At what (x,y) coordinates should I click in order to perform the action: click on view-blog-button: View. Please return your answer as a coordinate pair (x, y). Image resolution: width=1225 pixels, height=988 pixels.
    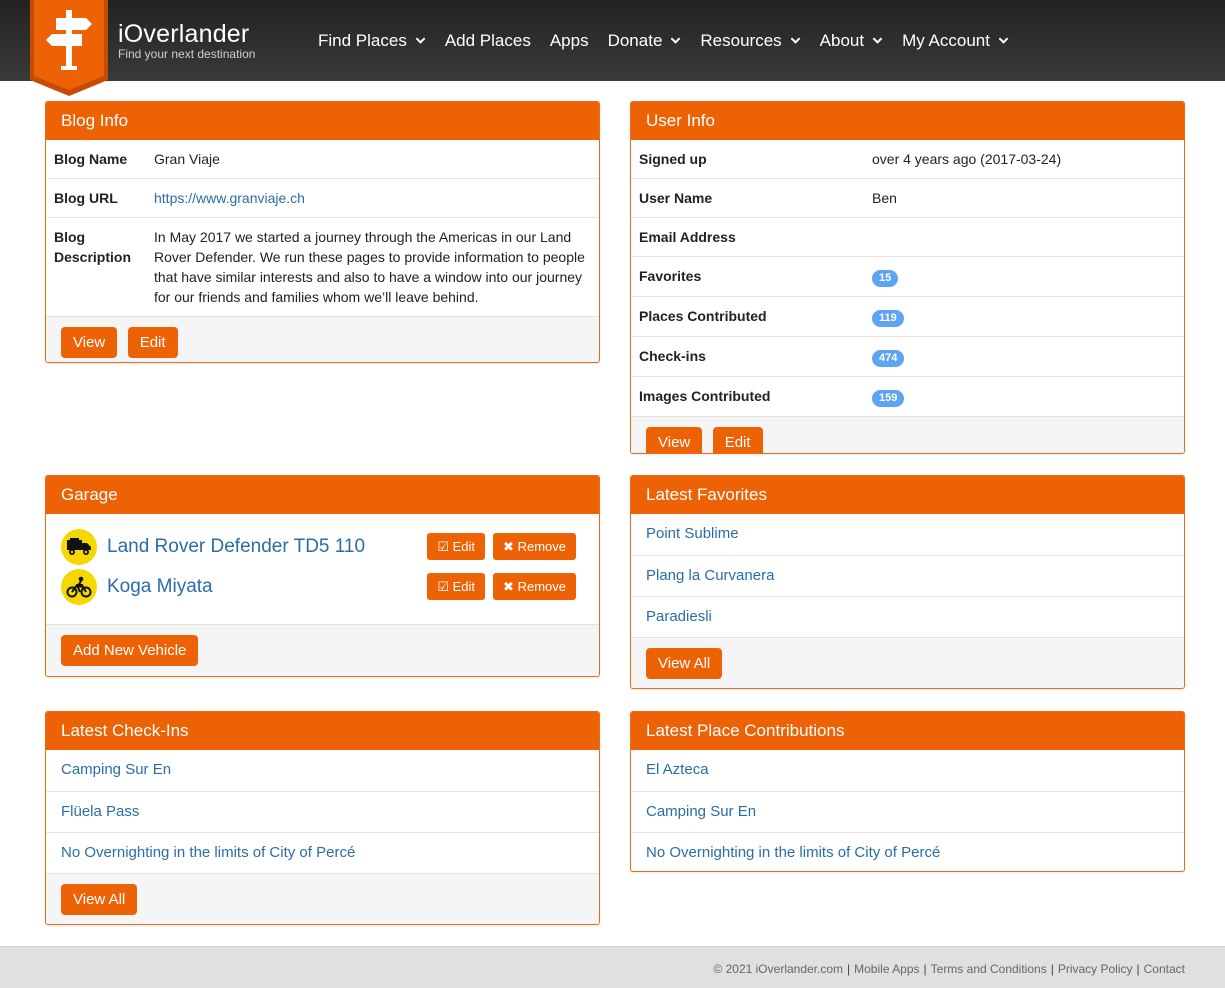
    Looking at the image, I should click on (89, 342).